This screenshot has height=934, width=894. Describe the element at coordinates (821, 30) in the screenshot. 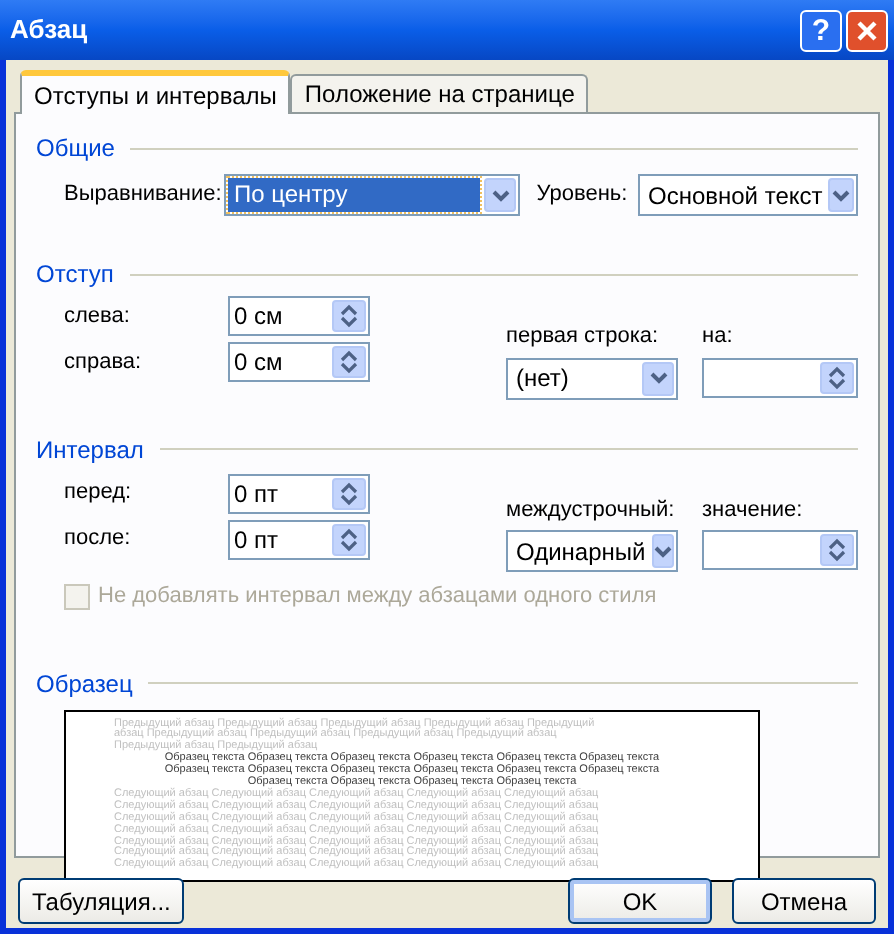

I see `help-button: ?` at that location.